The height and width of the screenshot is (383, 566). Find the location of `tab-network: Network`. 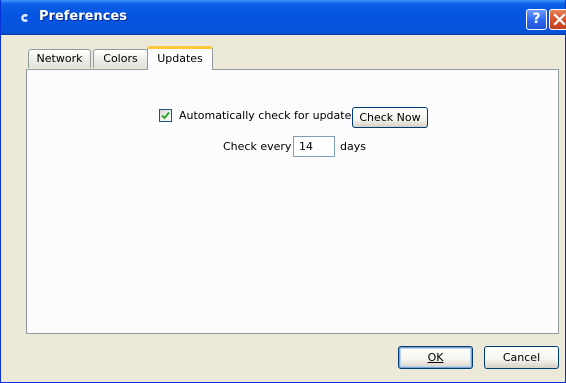

tab-network: Network is located at coordinates (59, 58).